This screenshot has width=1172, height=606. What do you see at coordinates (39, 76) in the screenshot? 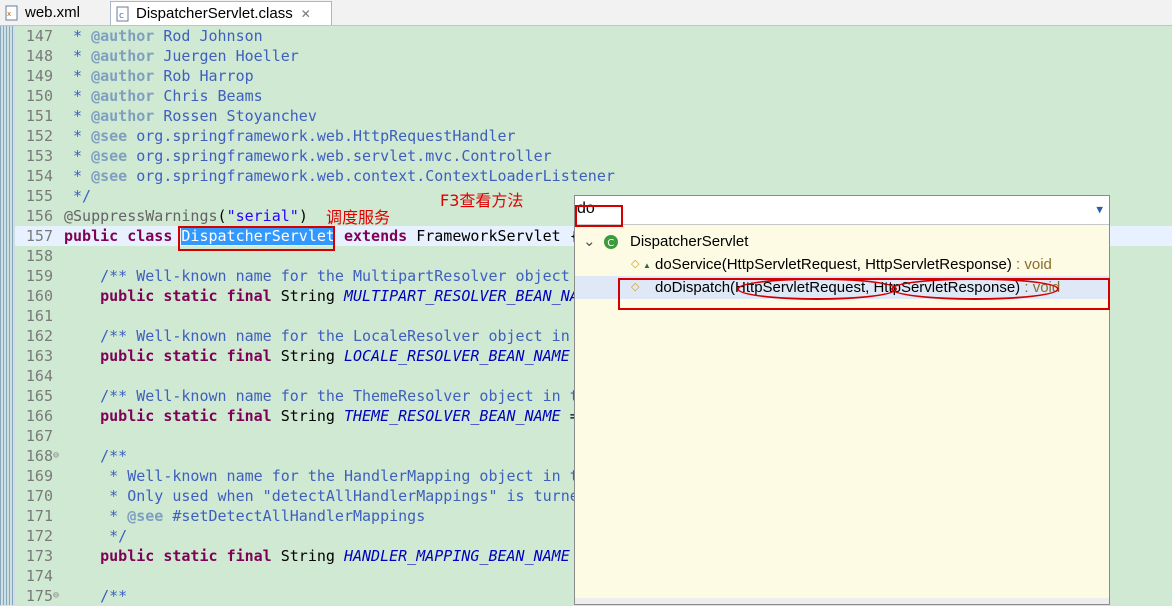
I see `line-number: 149` at bounding box center [39, 76].